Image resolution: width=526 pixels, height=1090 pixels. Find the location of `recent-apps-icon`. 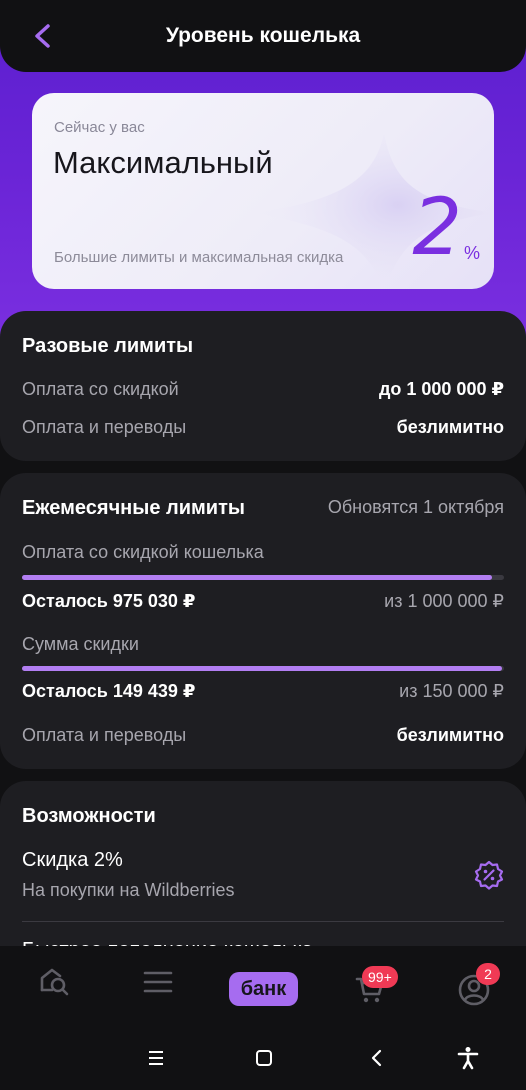

recent-apps-icon is located at coordinates (156, 1058).